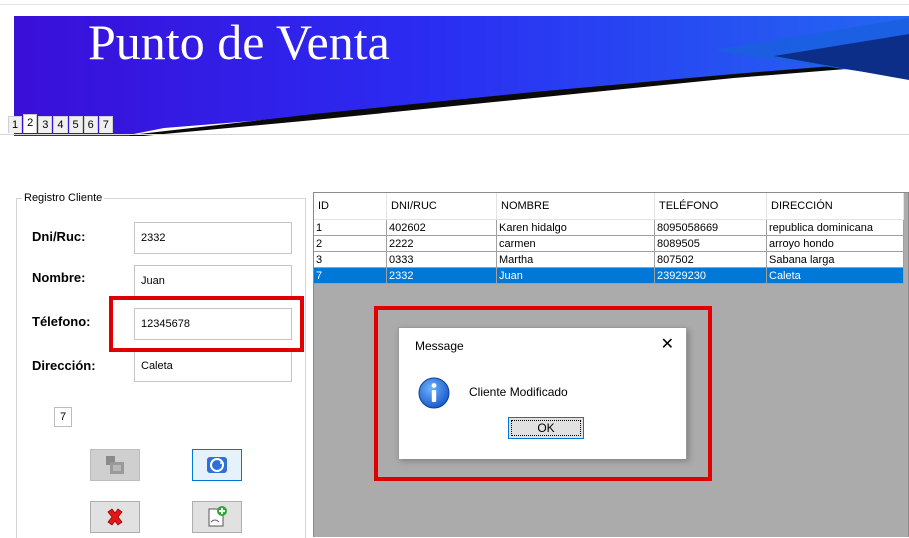 The height and width of the screenshot is (538, 909). Describe the element at coordinates (63, 417) in the screenshot. I see `id-field: 7` at that location.